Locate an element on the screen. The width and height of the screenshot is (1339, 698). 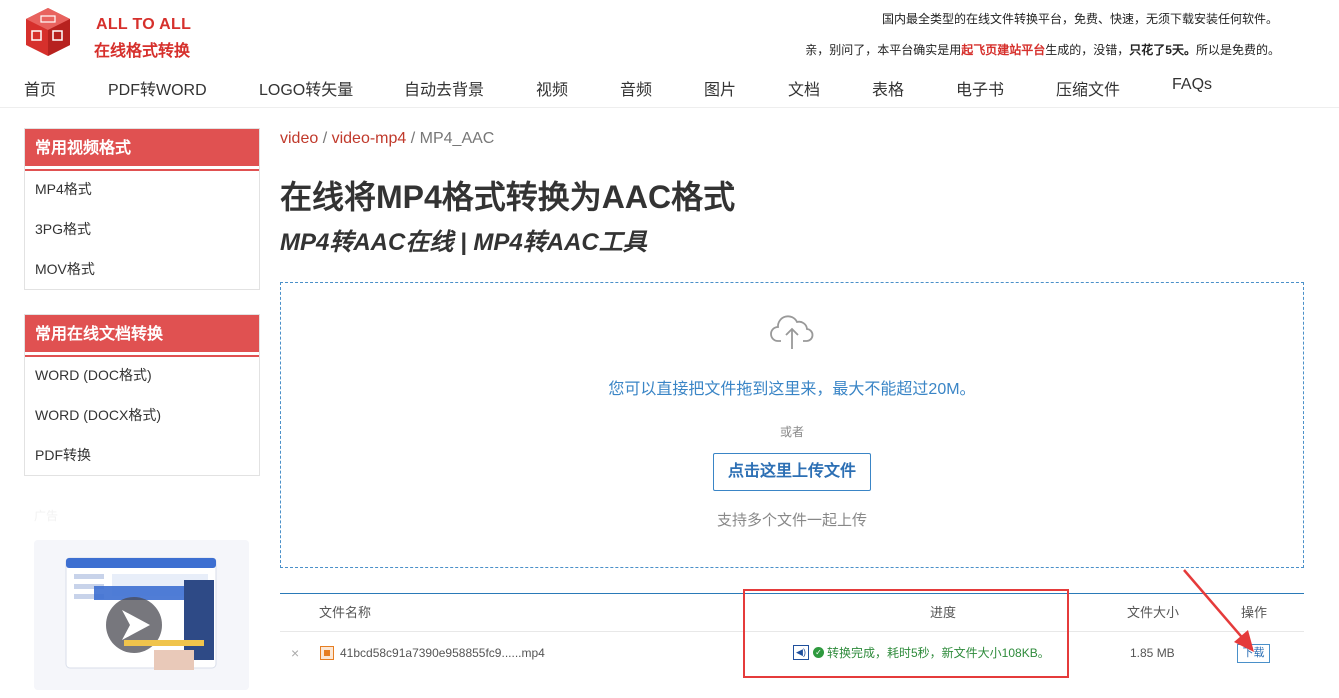
ad-illustration-graphic is located at coordinates (141, 615).